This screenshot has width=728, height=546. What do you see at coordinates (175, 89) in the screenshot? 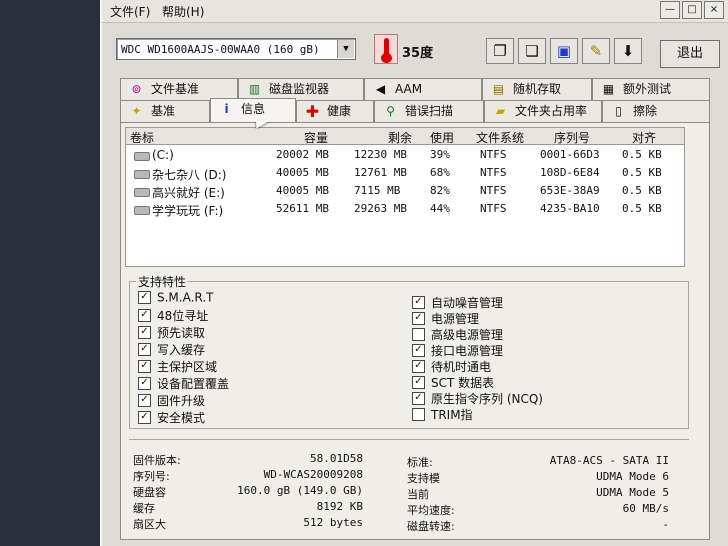
I see `tab-label: 文件基准` at bounding box center [175, 89].